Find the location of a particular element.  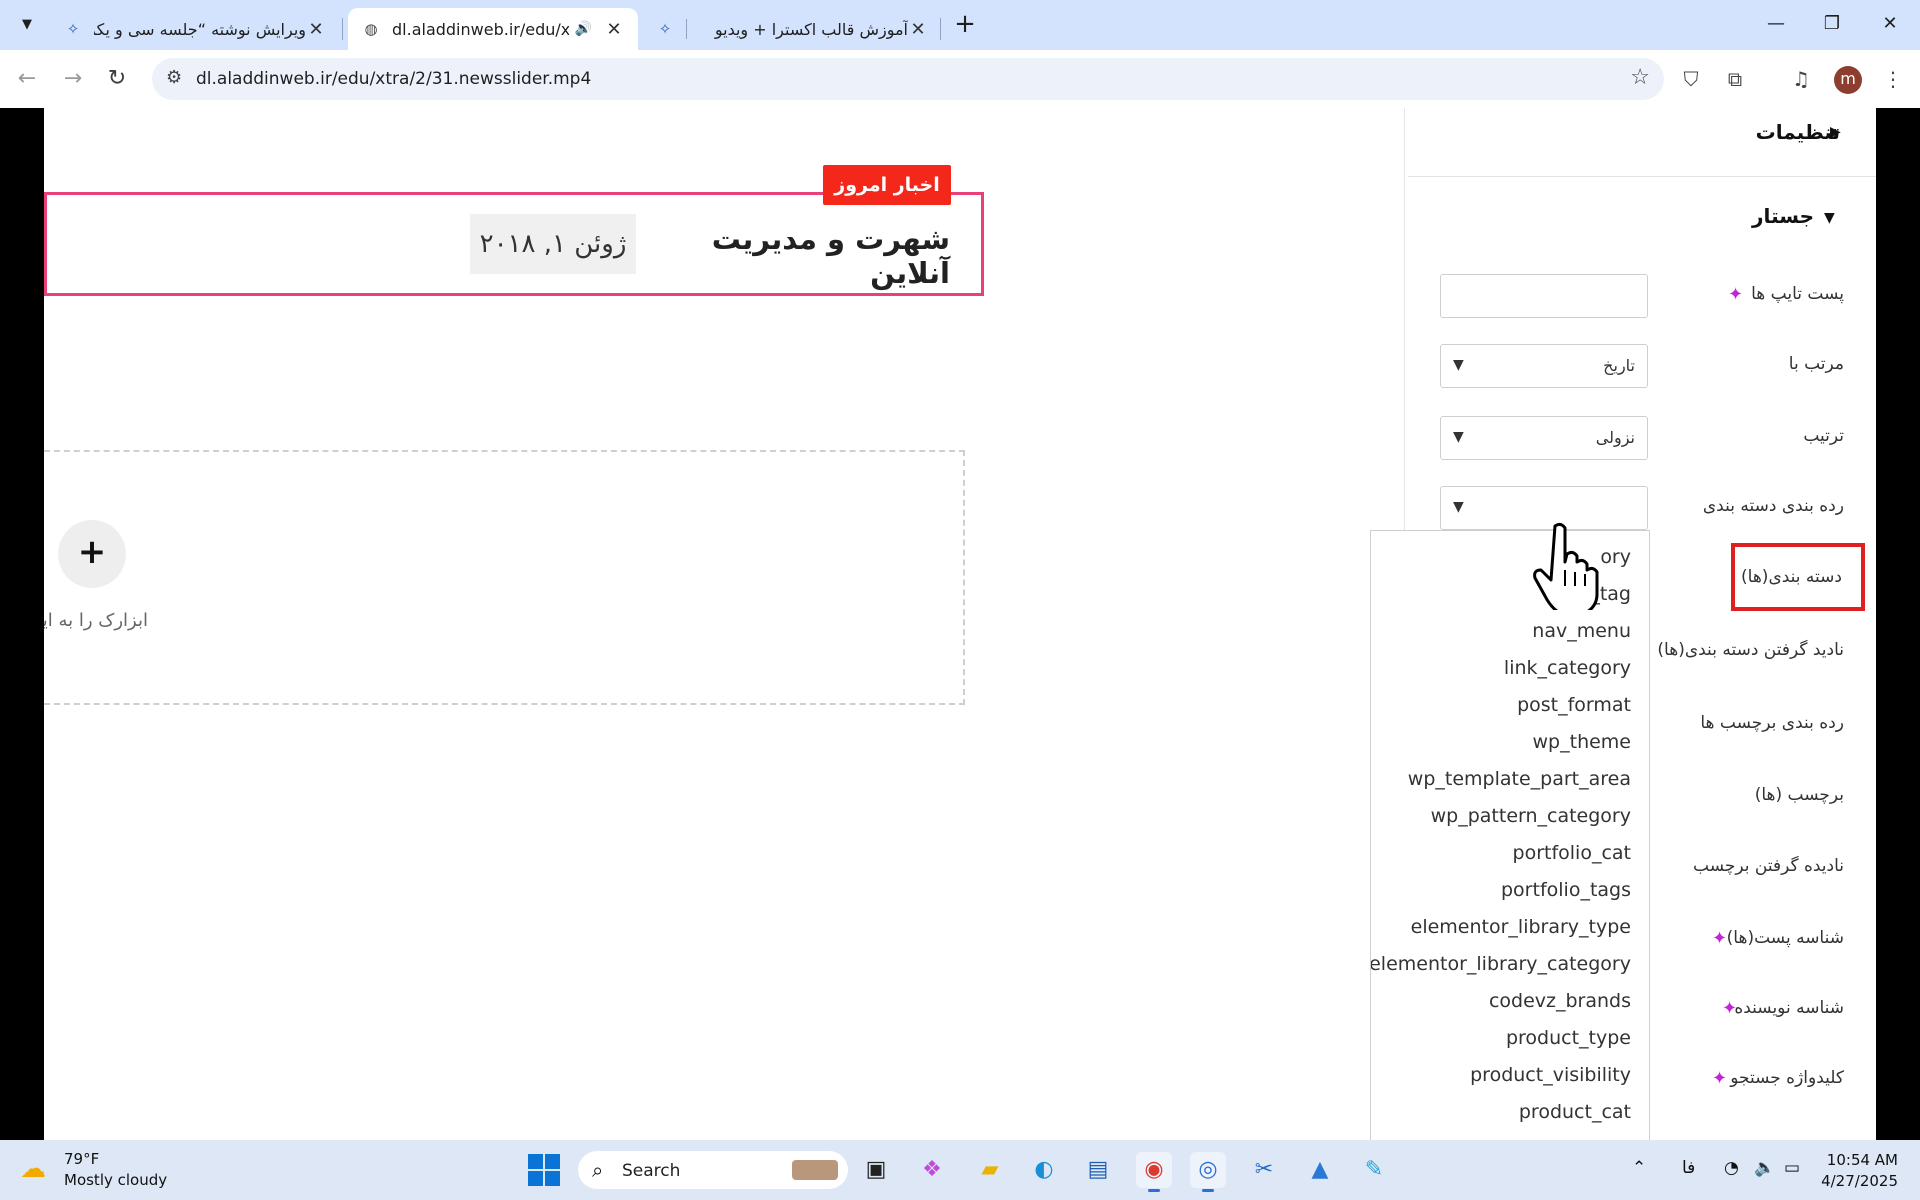

tags-label: برچسب (ها) is located at coordinates (1799, 795).